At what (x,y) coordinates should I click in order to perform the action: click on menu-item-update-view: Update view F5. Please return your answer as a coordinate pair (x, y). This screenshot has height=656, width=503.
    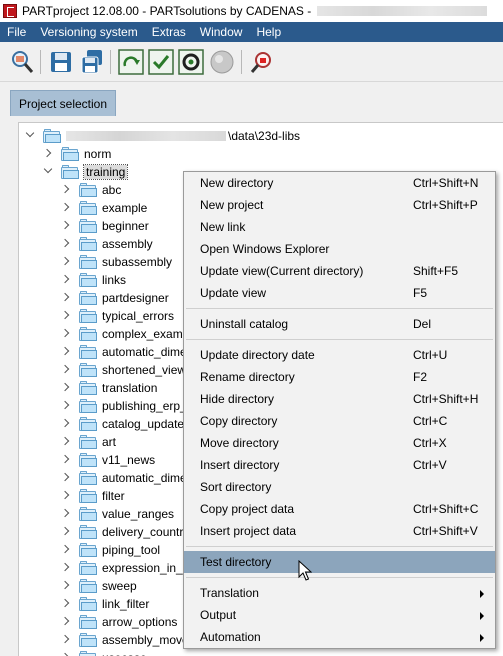
    Looking at the image, I should click on (339, 293).